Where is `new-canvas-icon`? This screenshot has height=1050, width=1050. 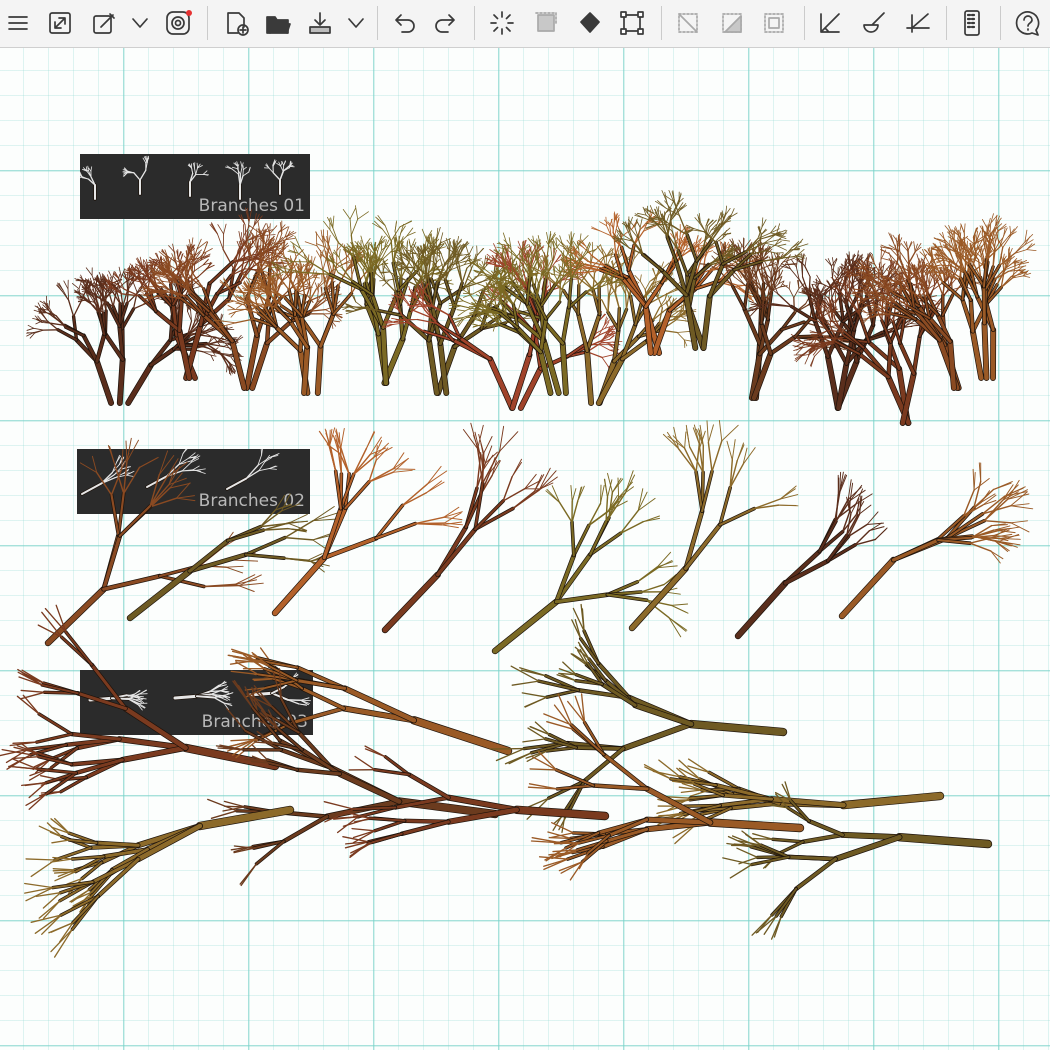
new-canvas-icon is located at coordinates (236, 23).